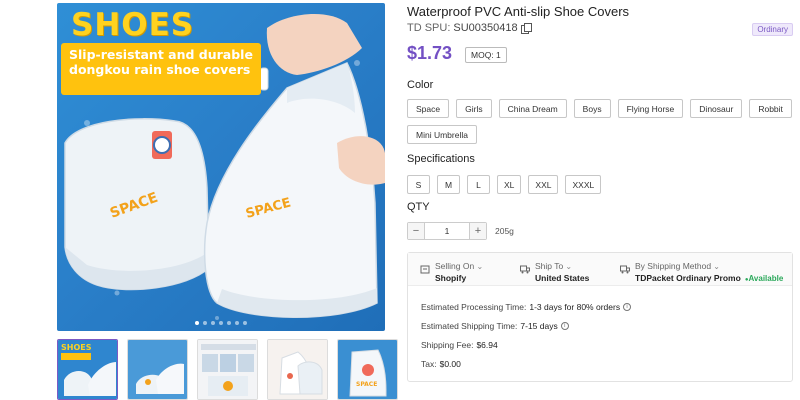  Describe the element at coordinates (486, 55) in the screenshot. I see `moq-badge: MOQ: 1` at that location.